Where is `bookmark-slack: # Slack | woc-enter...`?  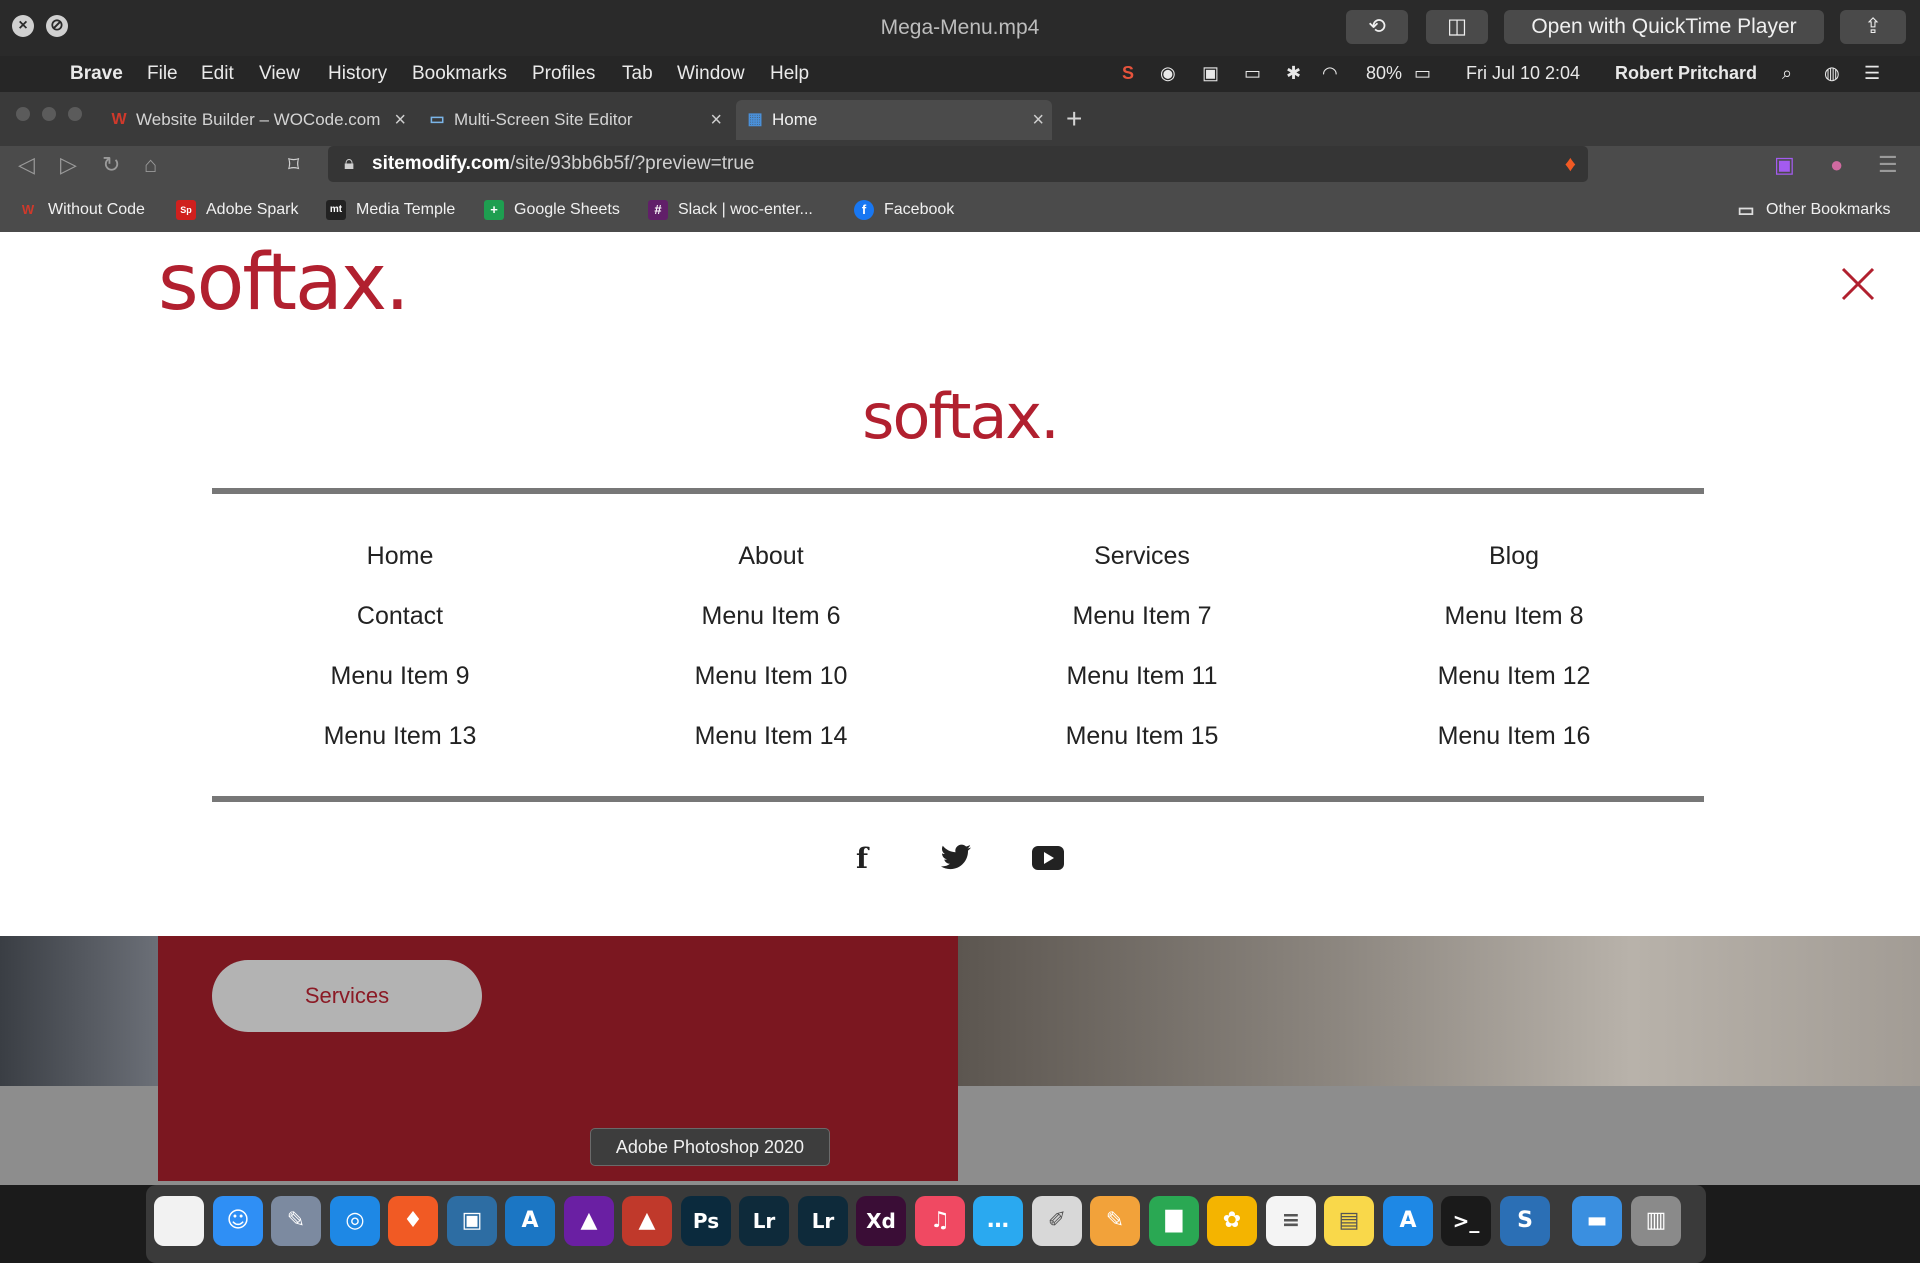 bookmark-slack: # Slack | woc-enter... is located at coordinates (730, 210).